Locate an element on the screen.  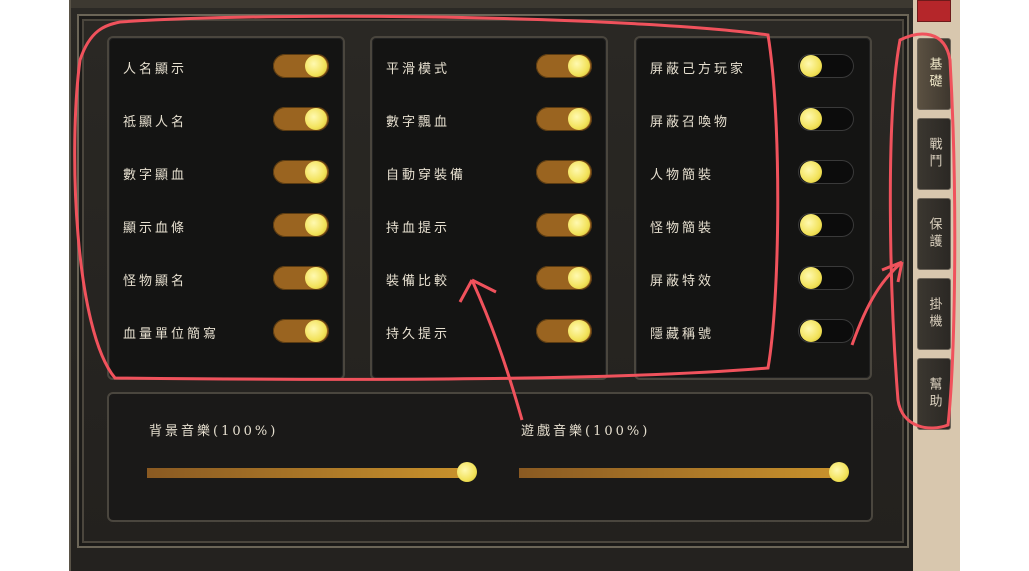
setting-row: 持久提示 is located at coordinates (489, 334).